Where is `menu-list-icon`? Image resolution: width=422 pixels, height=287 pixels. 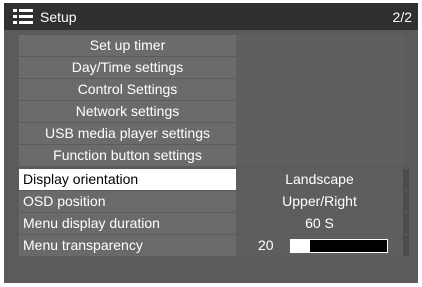 menu-list-icon is located at coordinates (24, 17).